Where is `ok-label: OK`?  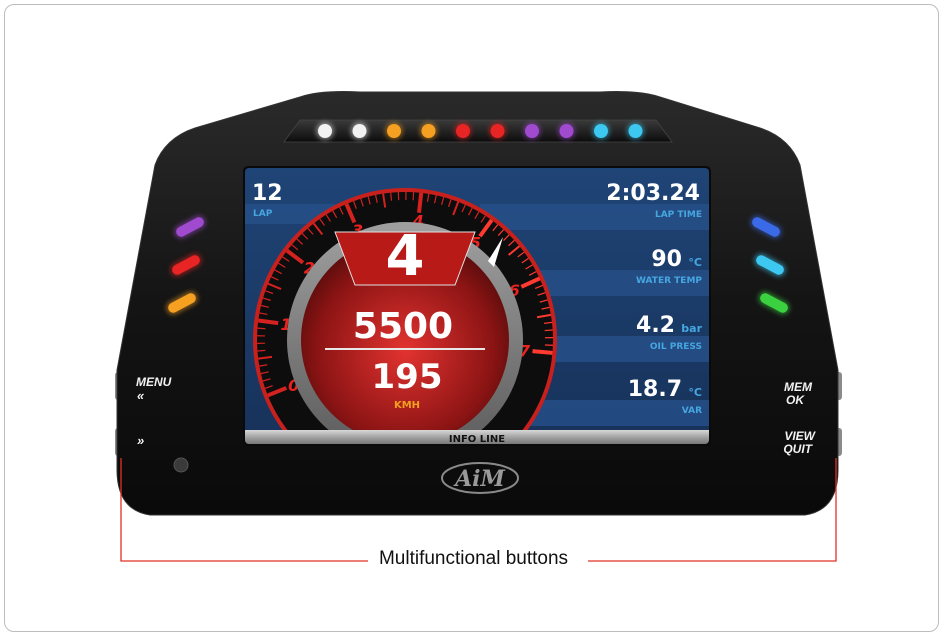 ok-label: OK is located at coordinates (795, 400).